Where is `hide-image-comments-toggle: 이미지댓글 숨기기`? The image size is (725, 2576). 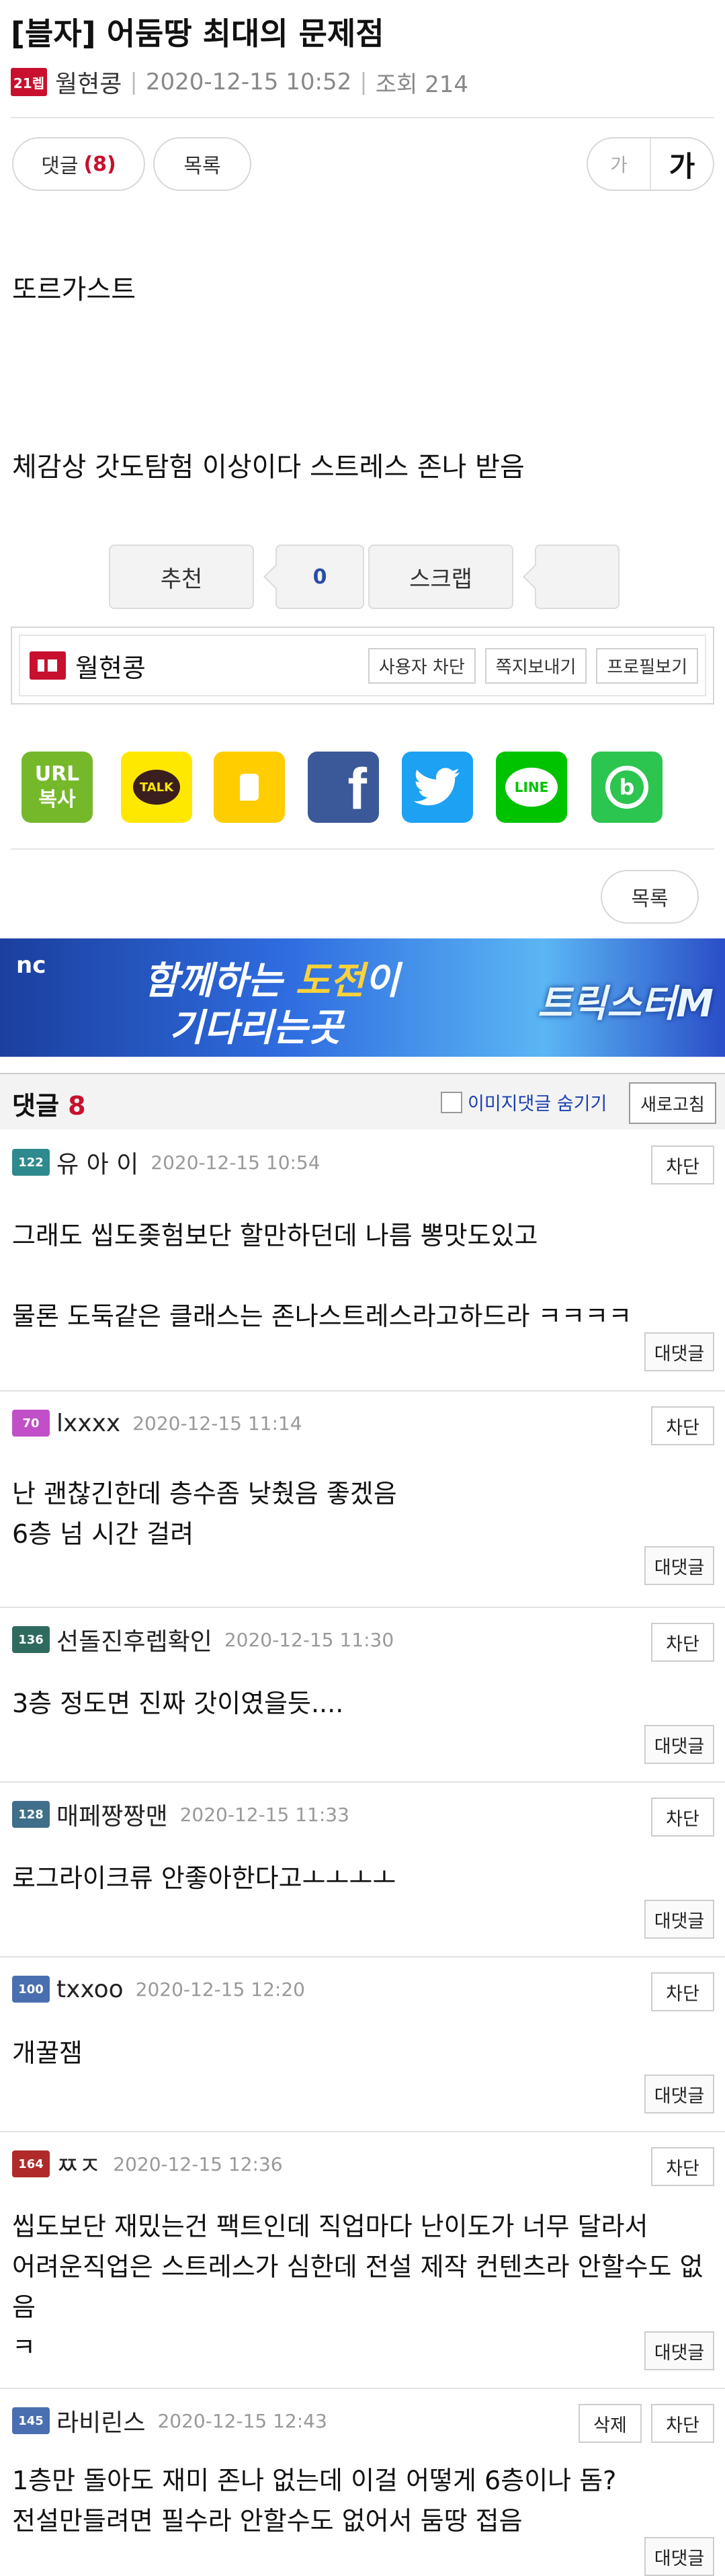
hide-image-comments-toggle: 이미지댓글 숨기기 is located at coordinates (524, 1102).